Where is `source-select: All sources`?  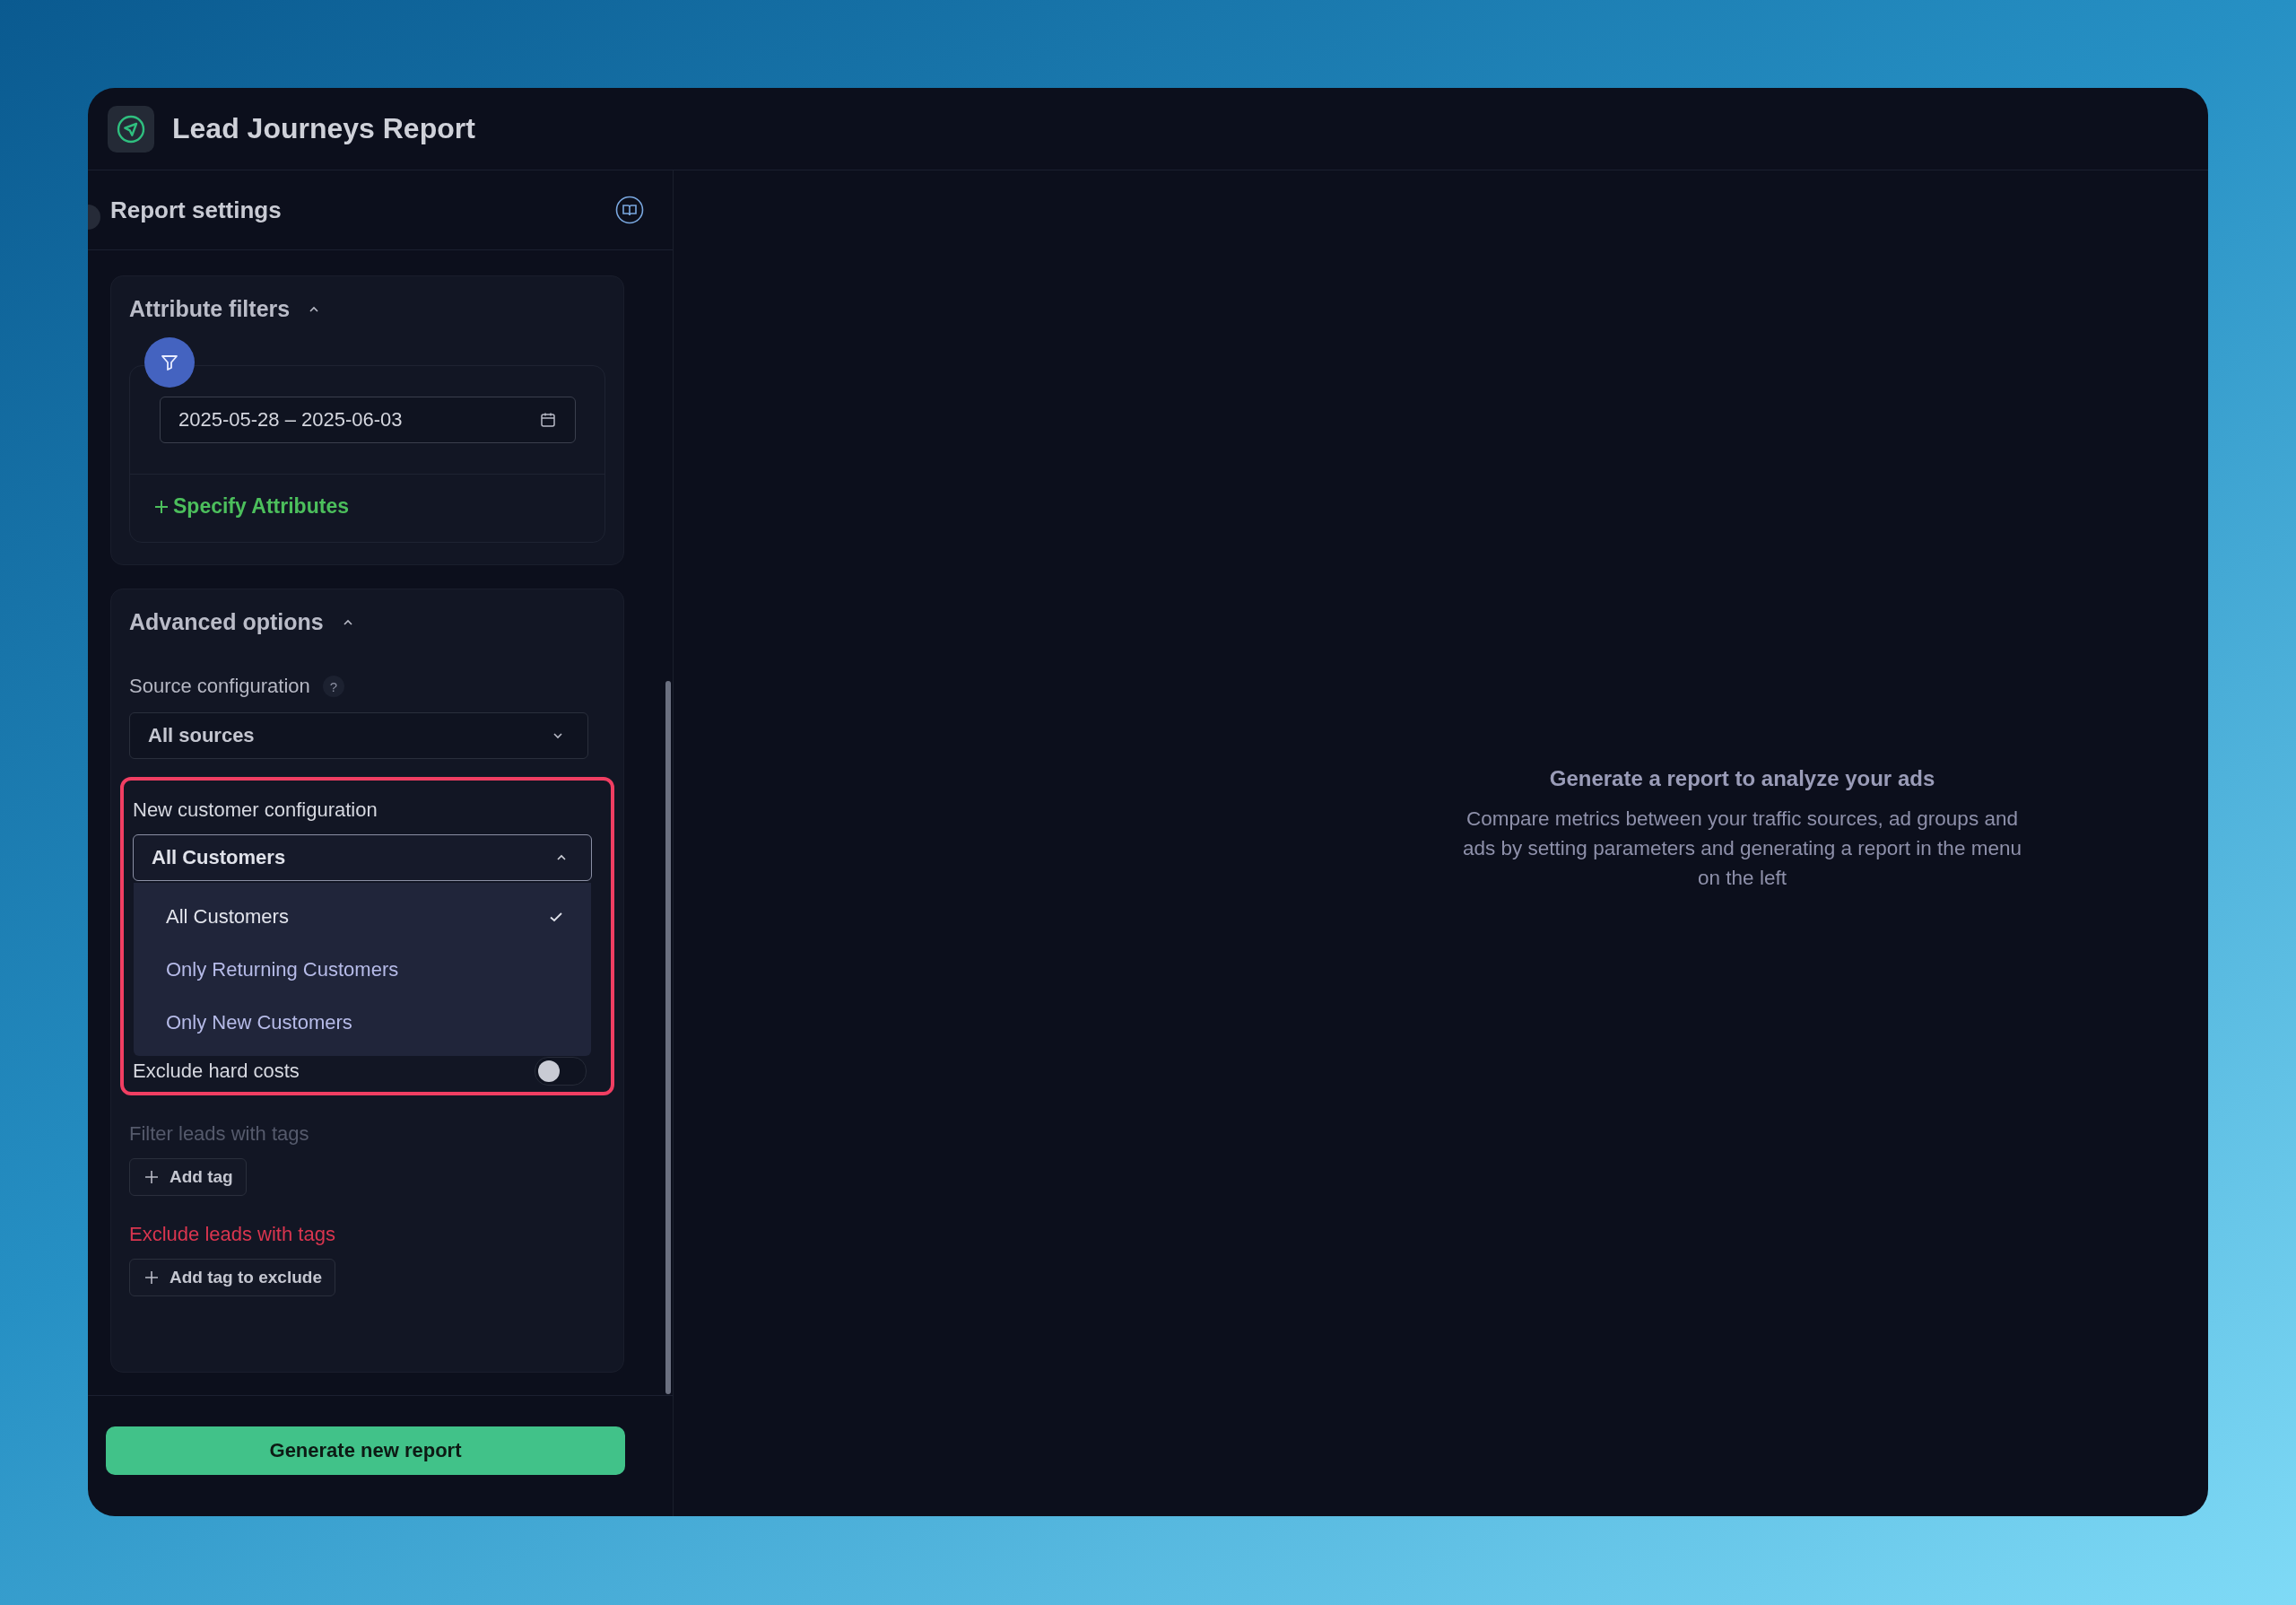 source-select: All sources is located at coordinates (358, 735).